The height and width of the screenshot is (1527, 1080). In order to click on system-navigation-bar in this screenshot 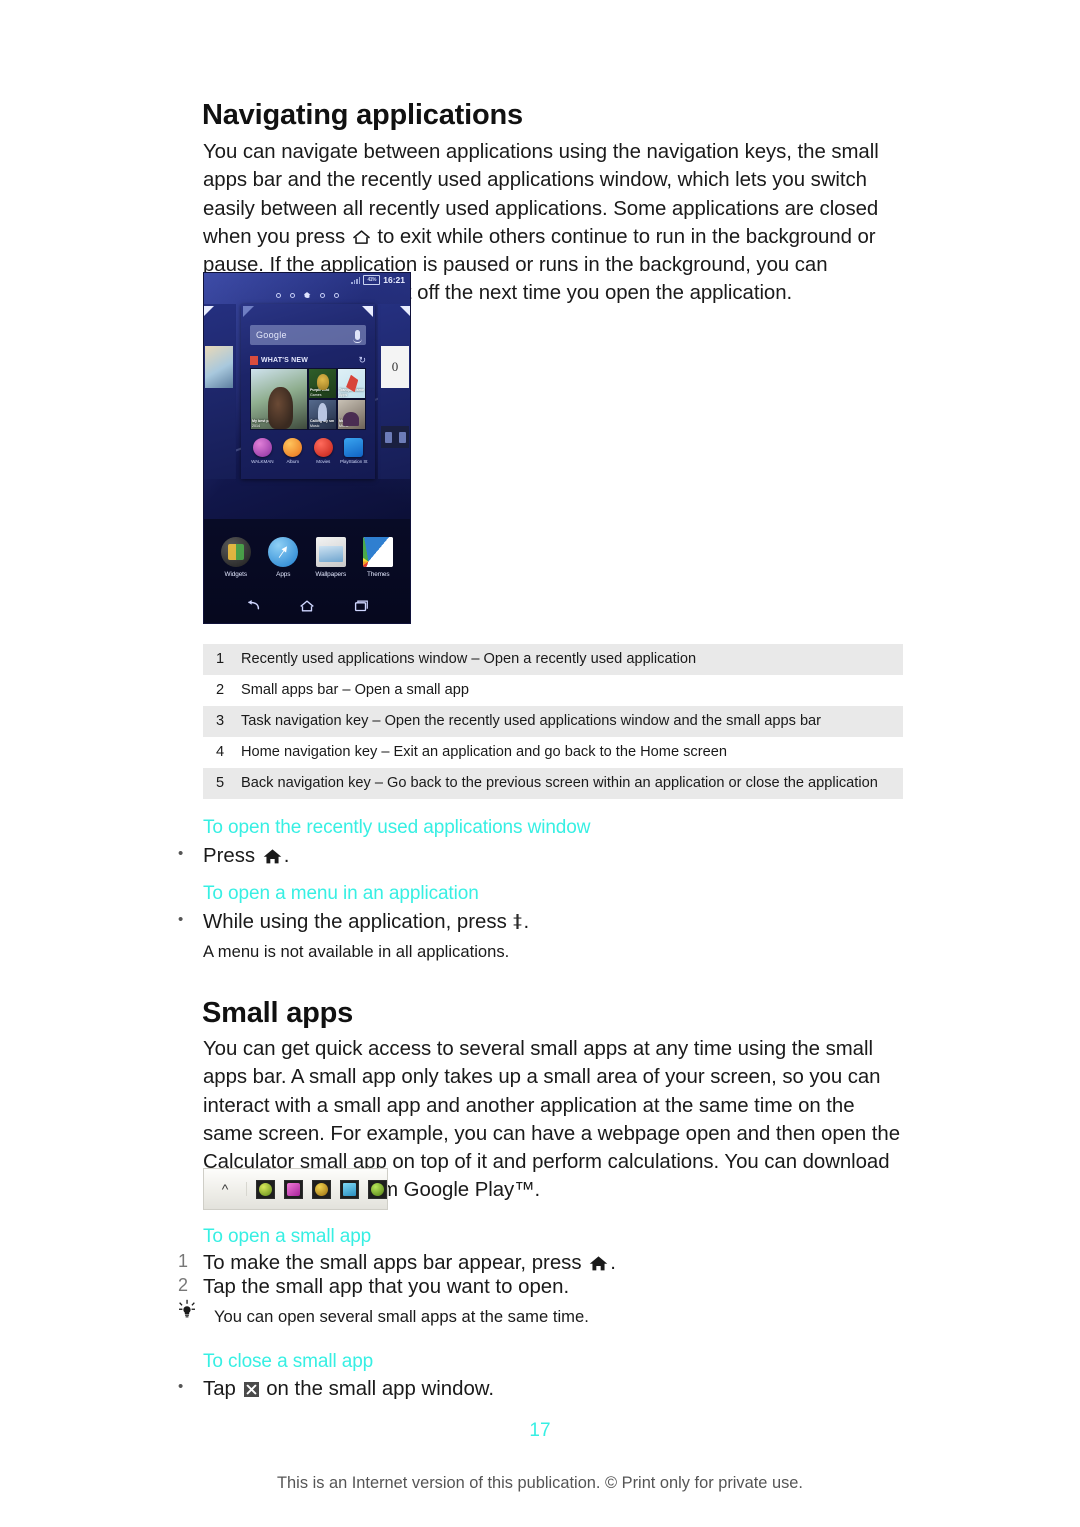, I will do `click(307, 606)`.